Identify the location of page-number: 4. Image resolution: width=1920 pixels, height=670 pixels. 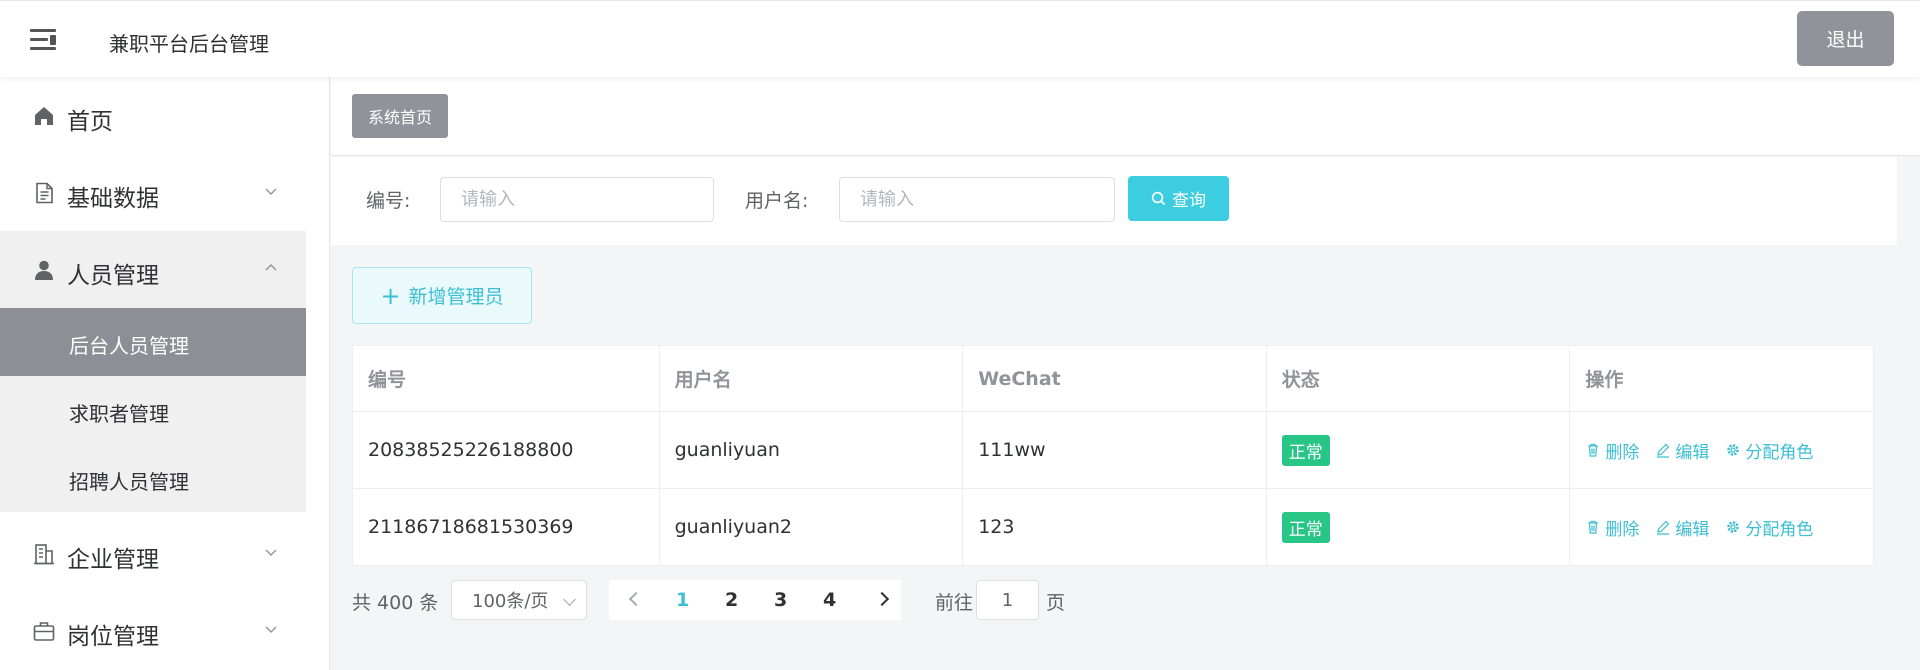
(829, 600).